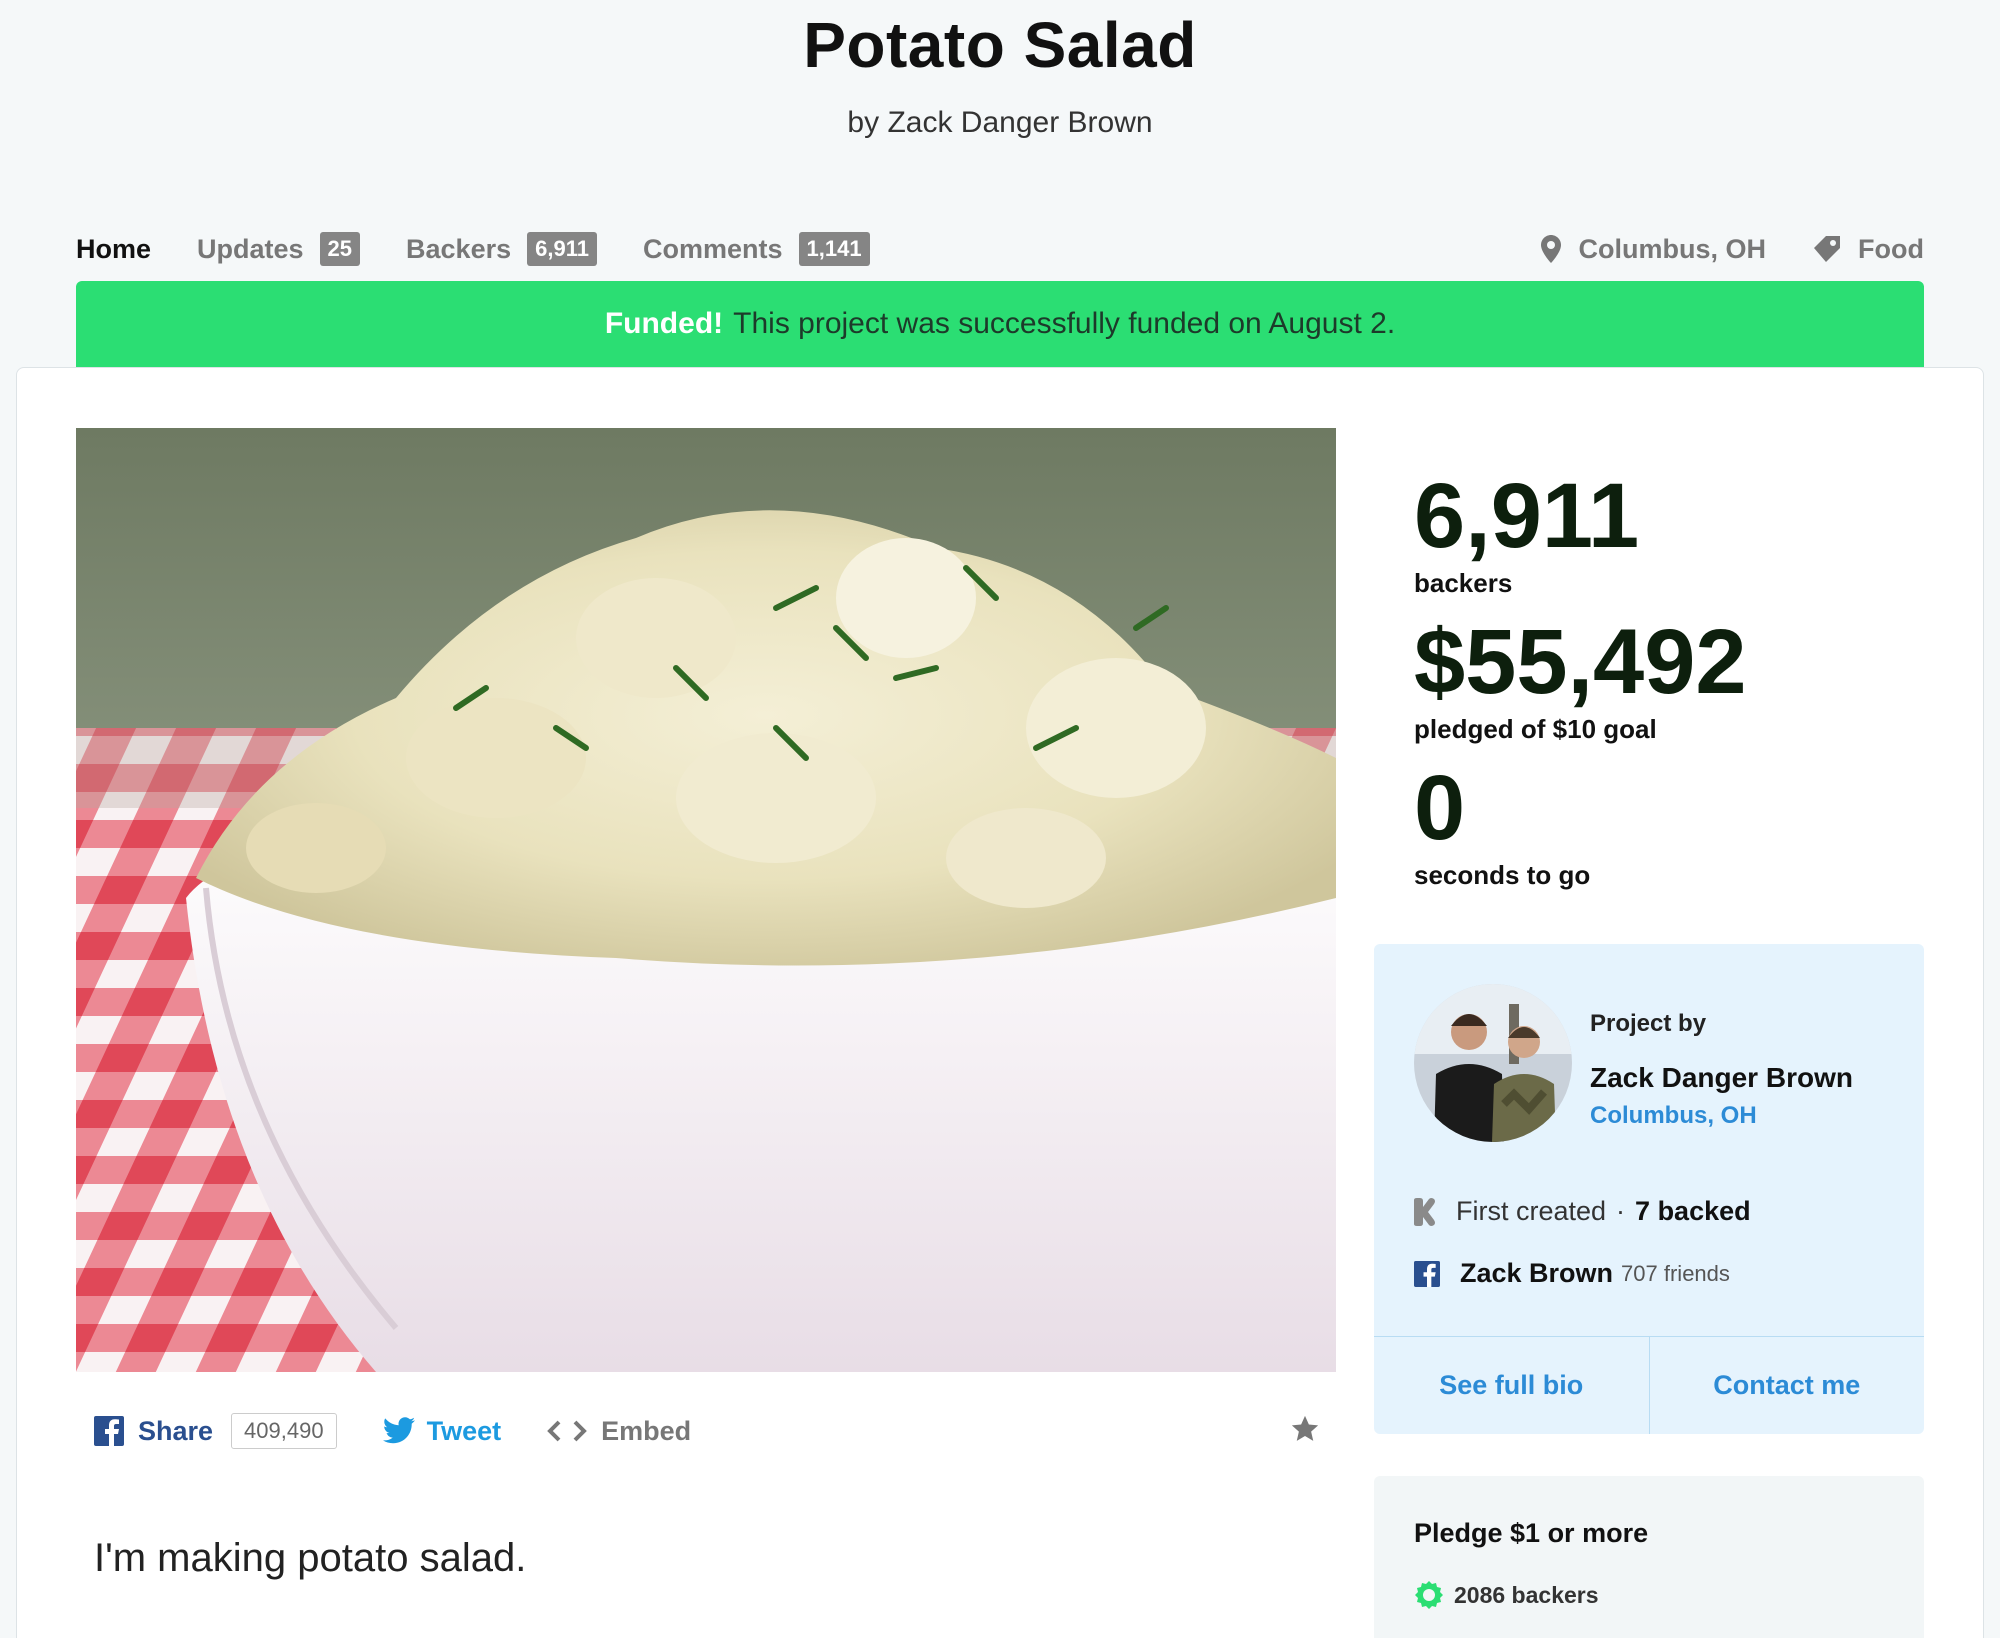 The image size is (2000, 1638). Describe the element at coordinates (1648, 1023) in the screenshot. I see `project-by-label: Project by` at that location.